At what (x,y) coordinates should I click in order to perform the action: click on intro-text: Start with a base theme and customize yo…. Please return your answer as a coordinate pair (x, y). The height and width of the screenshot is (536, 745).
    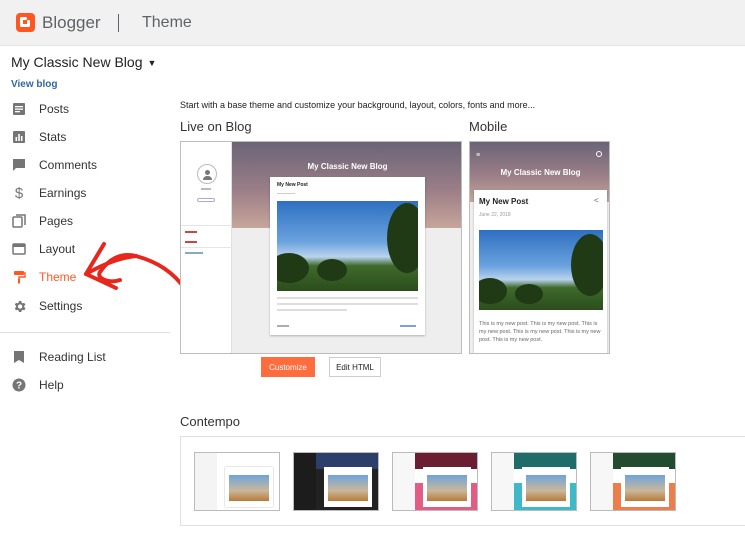
    Looking at the image, I should click on (358, 105).